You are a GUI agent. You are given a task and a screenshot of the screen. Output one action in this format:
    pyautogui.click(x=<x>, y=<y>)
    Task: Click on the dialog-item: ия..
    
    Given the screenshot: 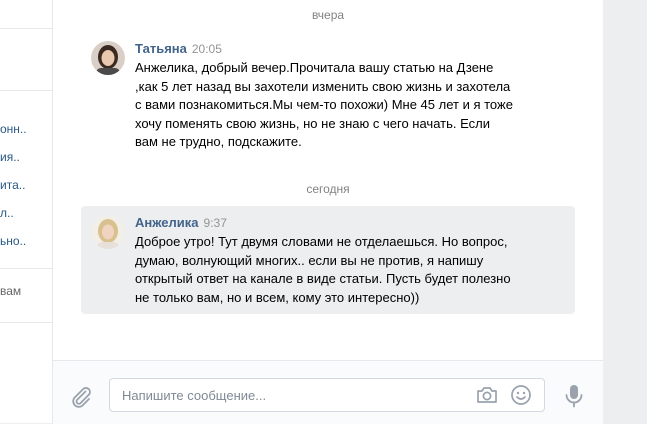 What is the action you would take?
    pyautogui.click(x=26, y=157)
    